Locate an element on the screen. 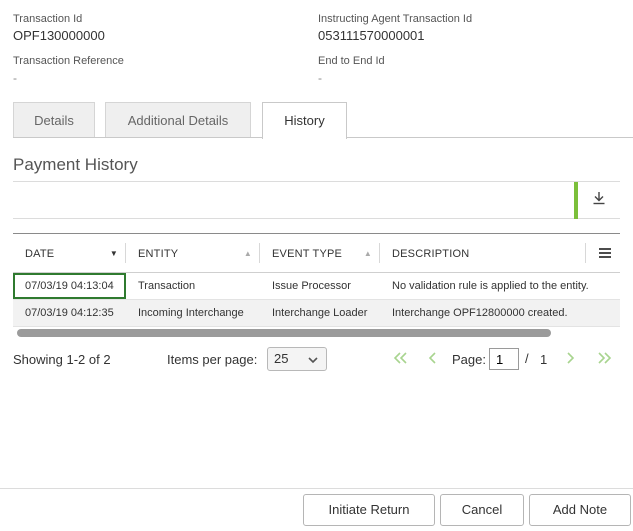  column-header-description-label: DESCRIPTION is located at coordinates (431, 254).